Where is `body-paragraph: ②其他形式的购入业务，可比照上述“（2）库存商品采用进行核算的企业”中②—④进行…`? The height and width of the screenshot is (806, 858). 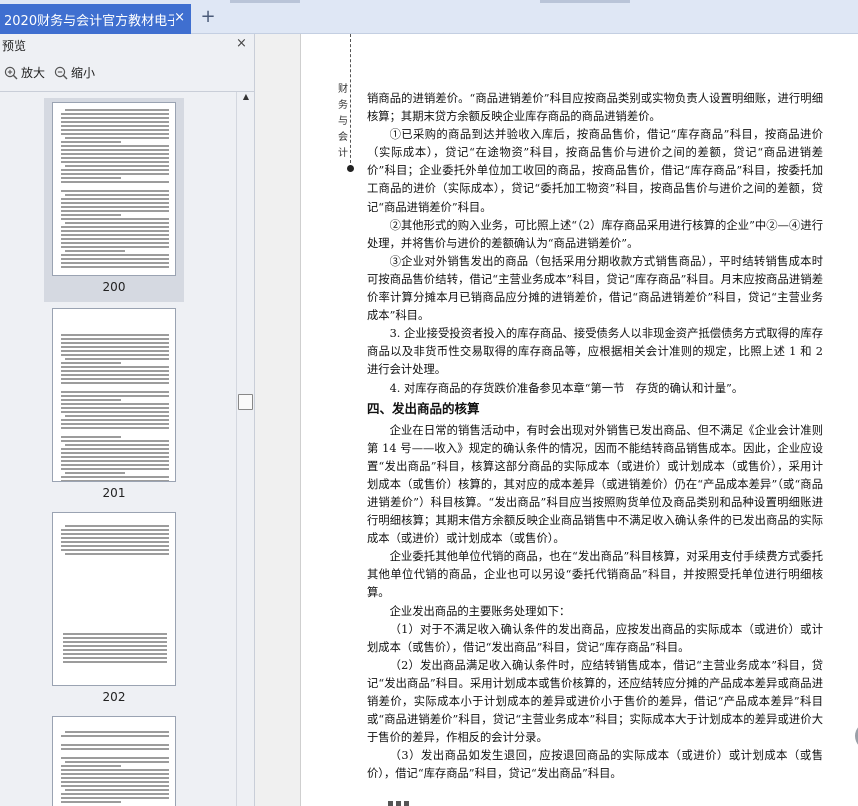 body-paragraph: ②其他形式的购入业务，可比照上述“（2）库存商品采用进行核算的企业”中②—④进行… is located at coordinates (595, 234).